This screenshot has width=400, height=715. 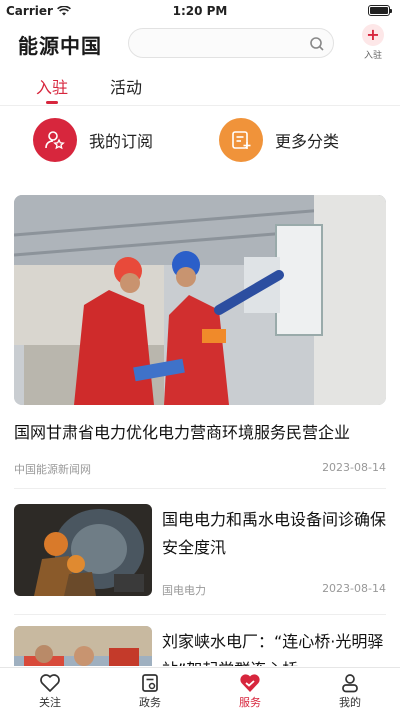 I want to click on my-subscriptions-button: 我的订阅, so click(x=93, y=140).